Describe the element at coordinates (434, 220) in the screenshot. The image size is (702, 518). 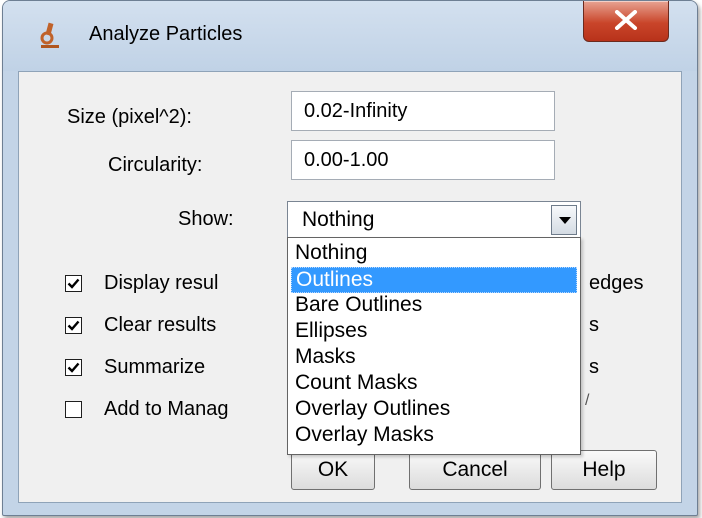
I see `show-select: Nothing` at that location.